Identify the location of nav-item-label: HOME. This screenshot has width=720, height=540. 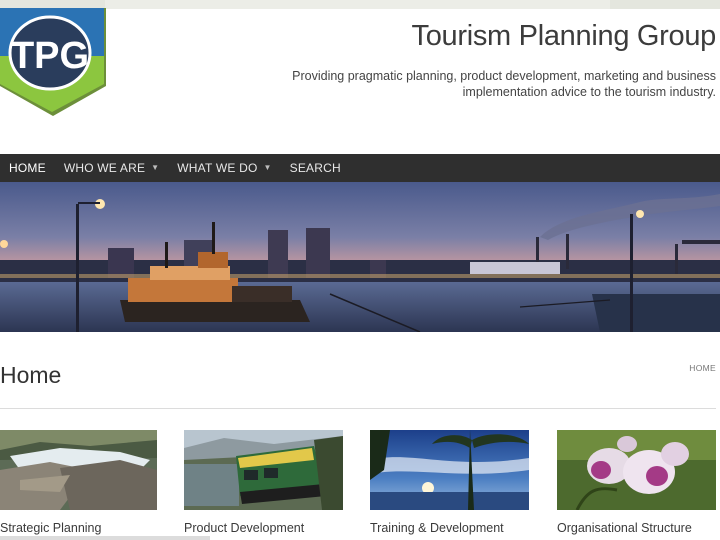
(27, 168).